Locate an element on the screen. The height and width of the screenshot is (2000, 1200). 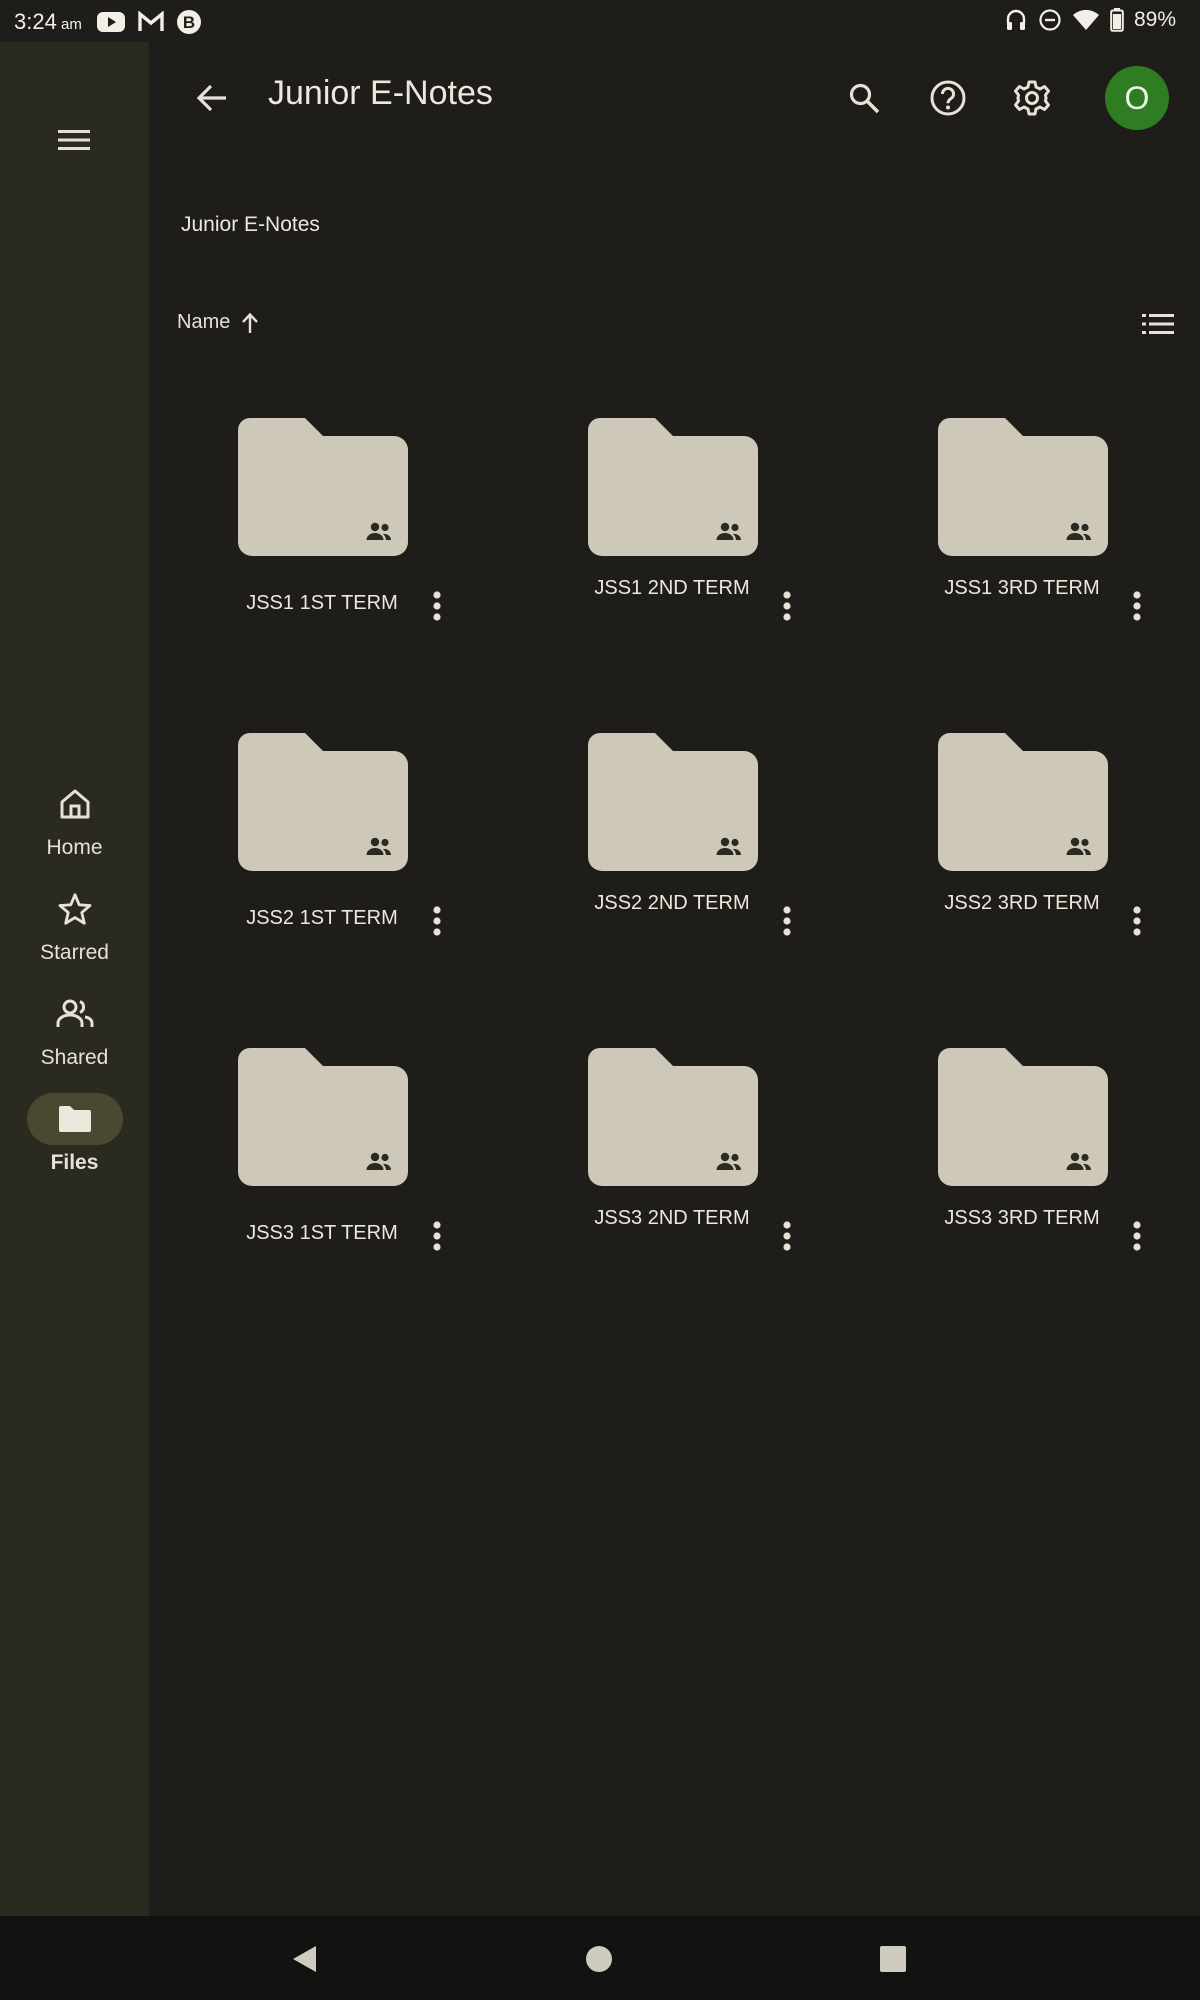
svg-text: B is located at coordinates (189, 22).